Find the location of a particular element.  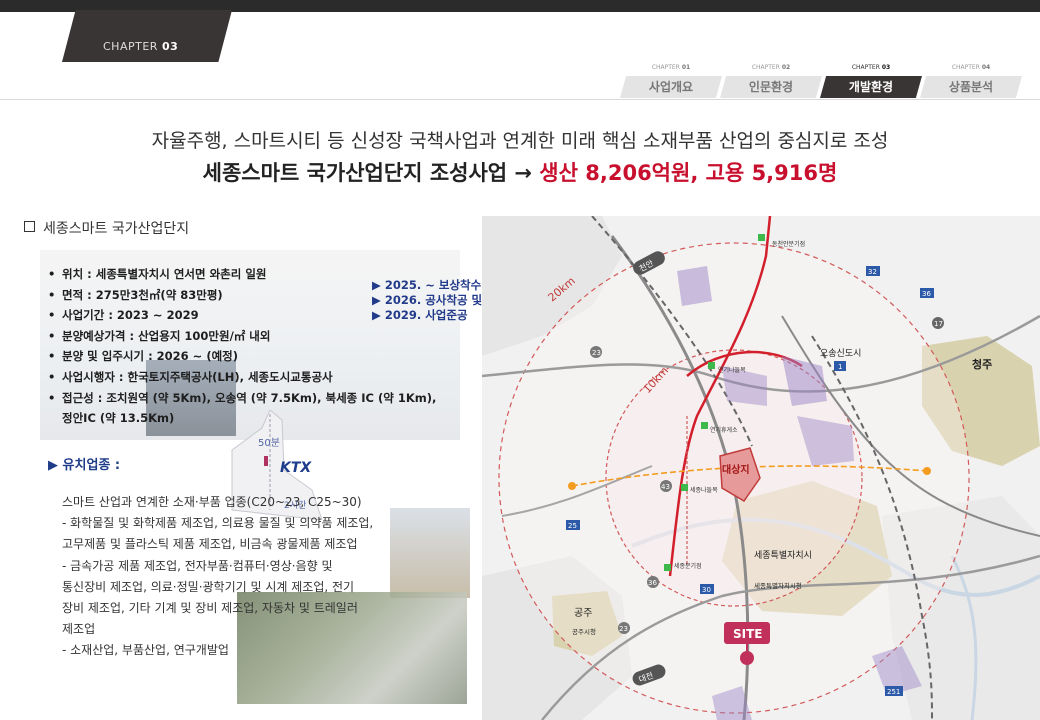

place-label: 공주시청 is located at coordinates (584, 632).